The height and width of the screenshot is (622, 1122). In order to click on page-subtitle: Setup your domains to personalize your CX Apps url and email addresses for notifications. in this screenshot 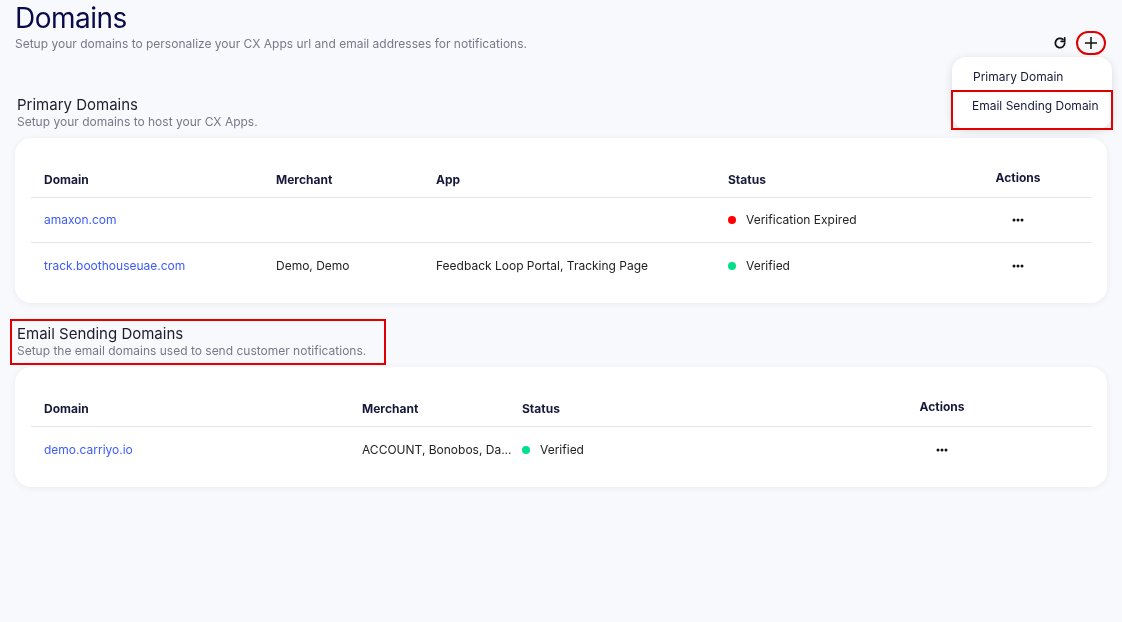, I will do `click(271, 44)`.